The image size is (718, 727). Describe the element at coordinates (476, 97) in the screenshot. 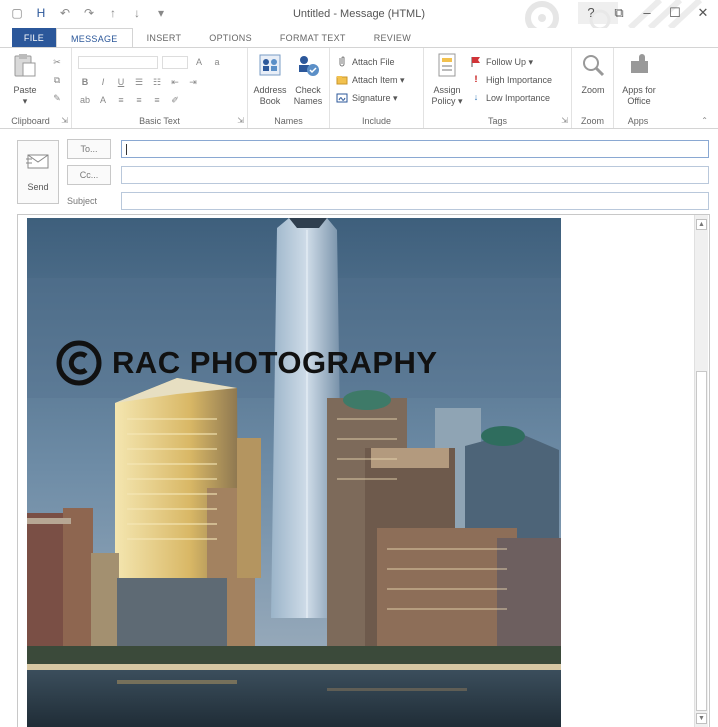

I see `low-importance-icon: ↓` at that location.